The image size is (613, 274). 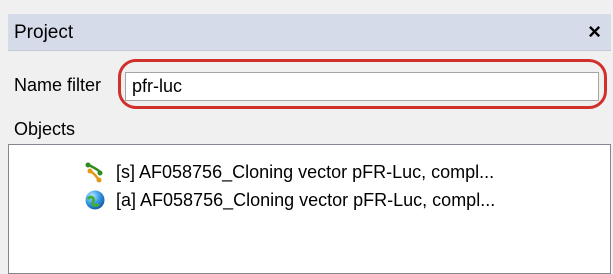 I want to click on sequence-icon, so click(x=94, y=172).